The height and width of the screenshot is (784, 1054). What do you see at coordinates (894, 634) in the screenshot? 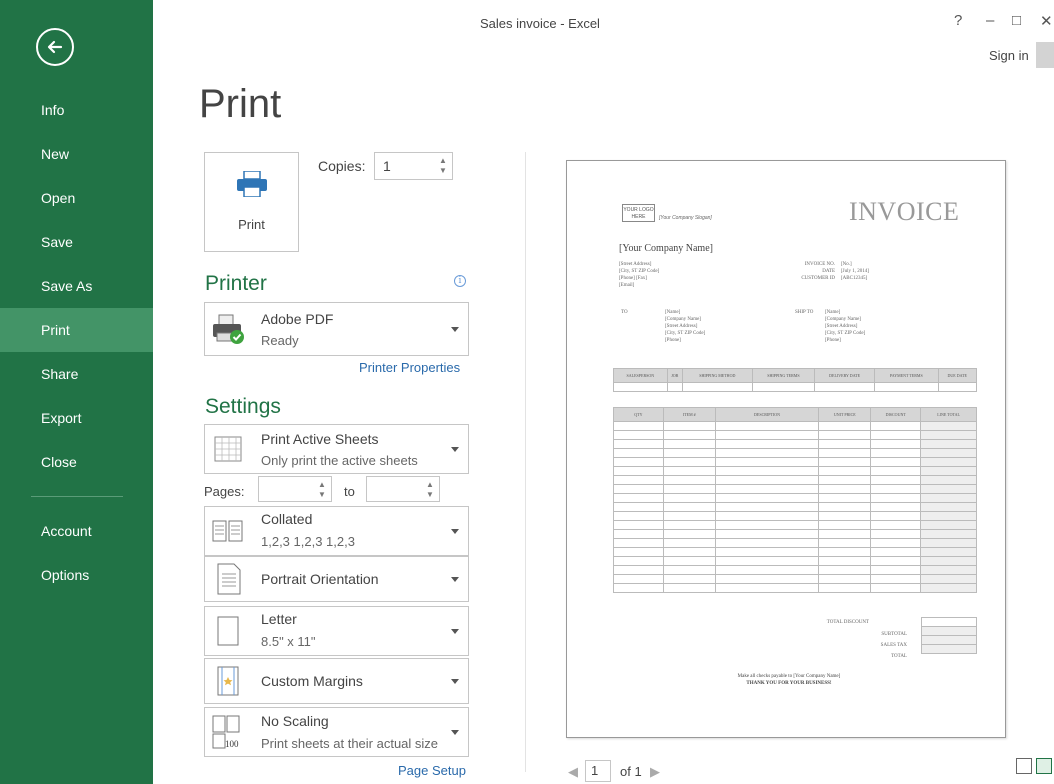
I see `preview-totals-label: SUBTOTAL` at bounding box center [894, 634].